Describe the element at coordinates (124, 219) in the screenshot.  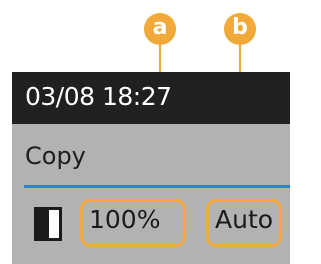
I see `copy-ratio-setting: 100%` at that location.